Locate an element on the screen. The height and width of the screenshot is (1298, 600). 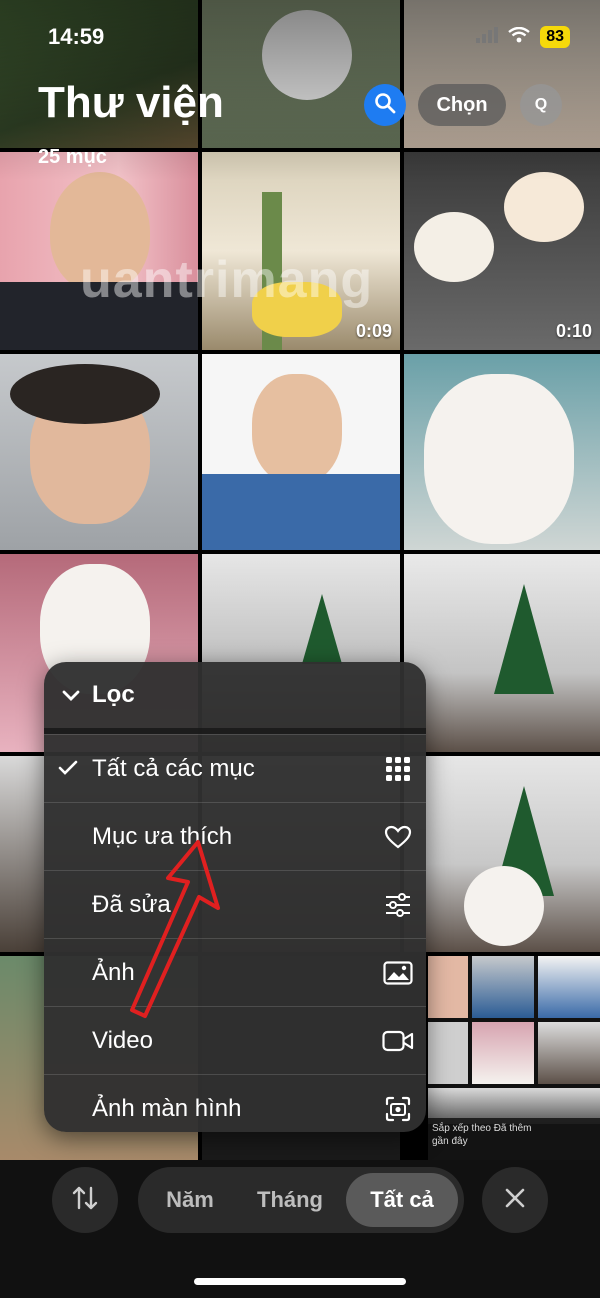
close-button is located at coordinates (515, 1200).